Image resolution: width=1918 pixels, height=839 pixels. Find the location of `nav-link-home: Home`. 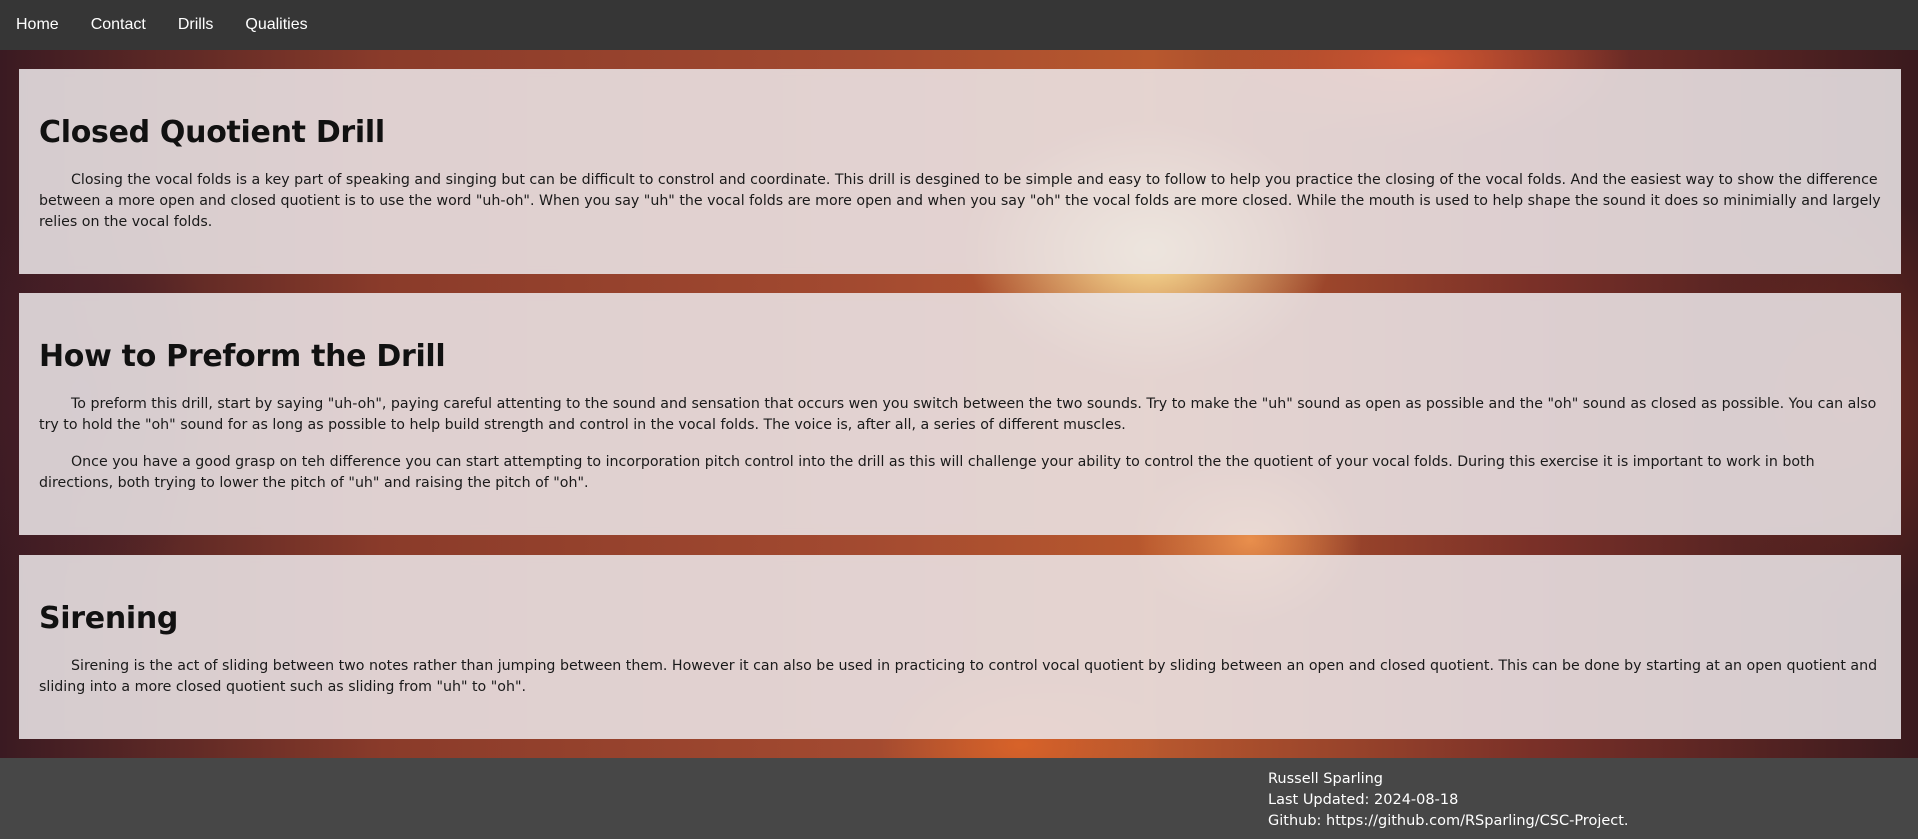

nav-link-home: Home is located at coordinates (37, 25).